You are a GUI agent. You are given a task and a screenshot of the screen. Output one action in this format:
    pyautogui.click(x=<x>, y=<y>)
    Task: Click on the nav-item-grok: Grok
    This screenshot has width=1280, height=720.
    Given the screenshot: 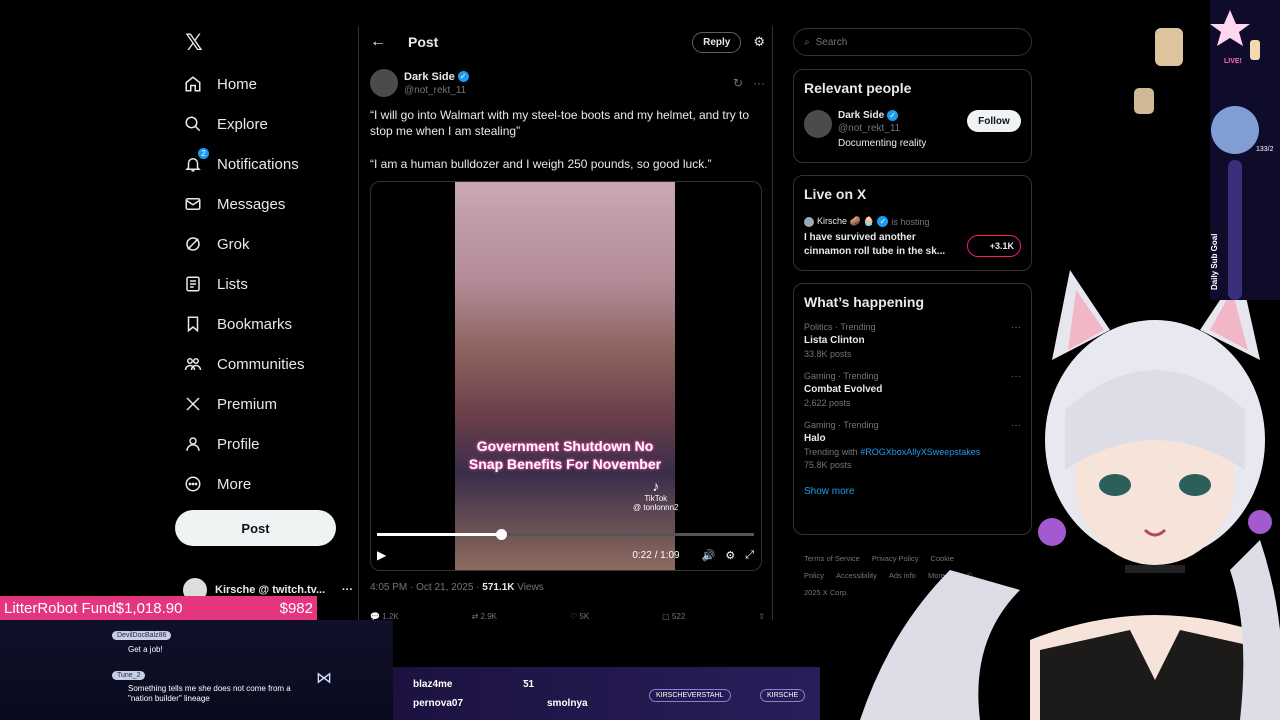 What is the action you would take?
    pyautogui.click(x=212, y=244)
    